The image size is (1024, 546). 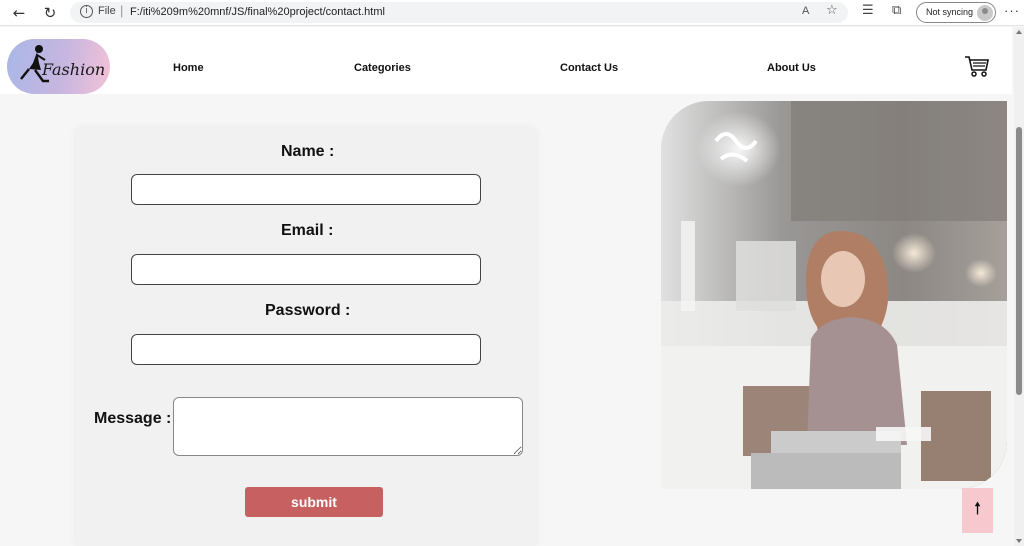 I want to click on scheme-label: File, so click(x=107, y=11).